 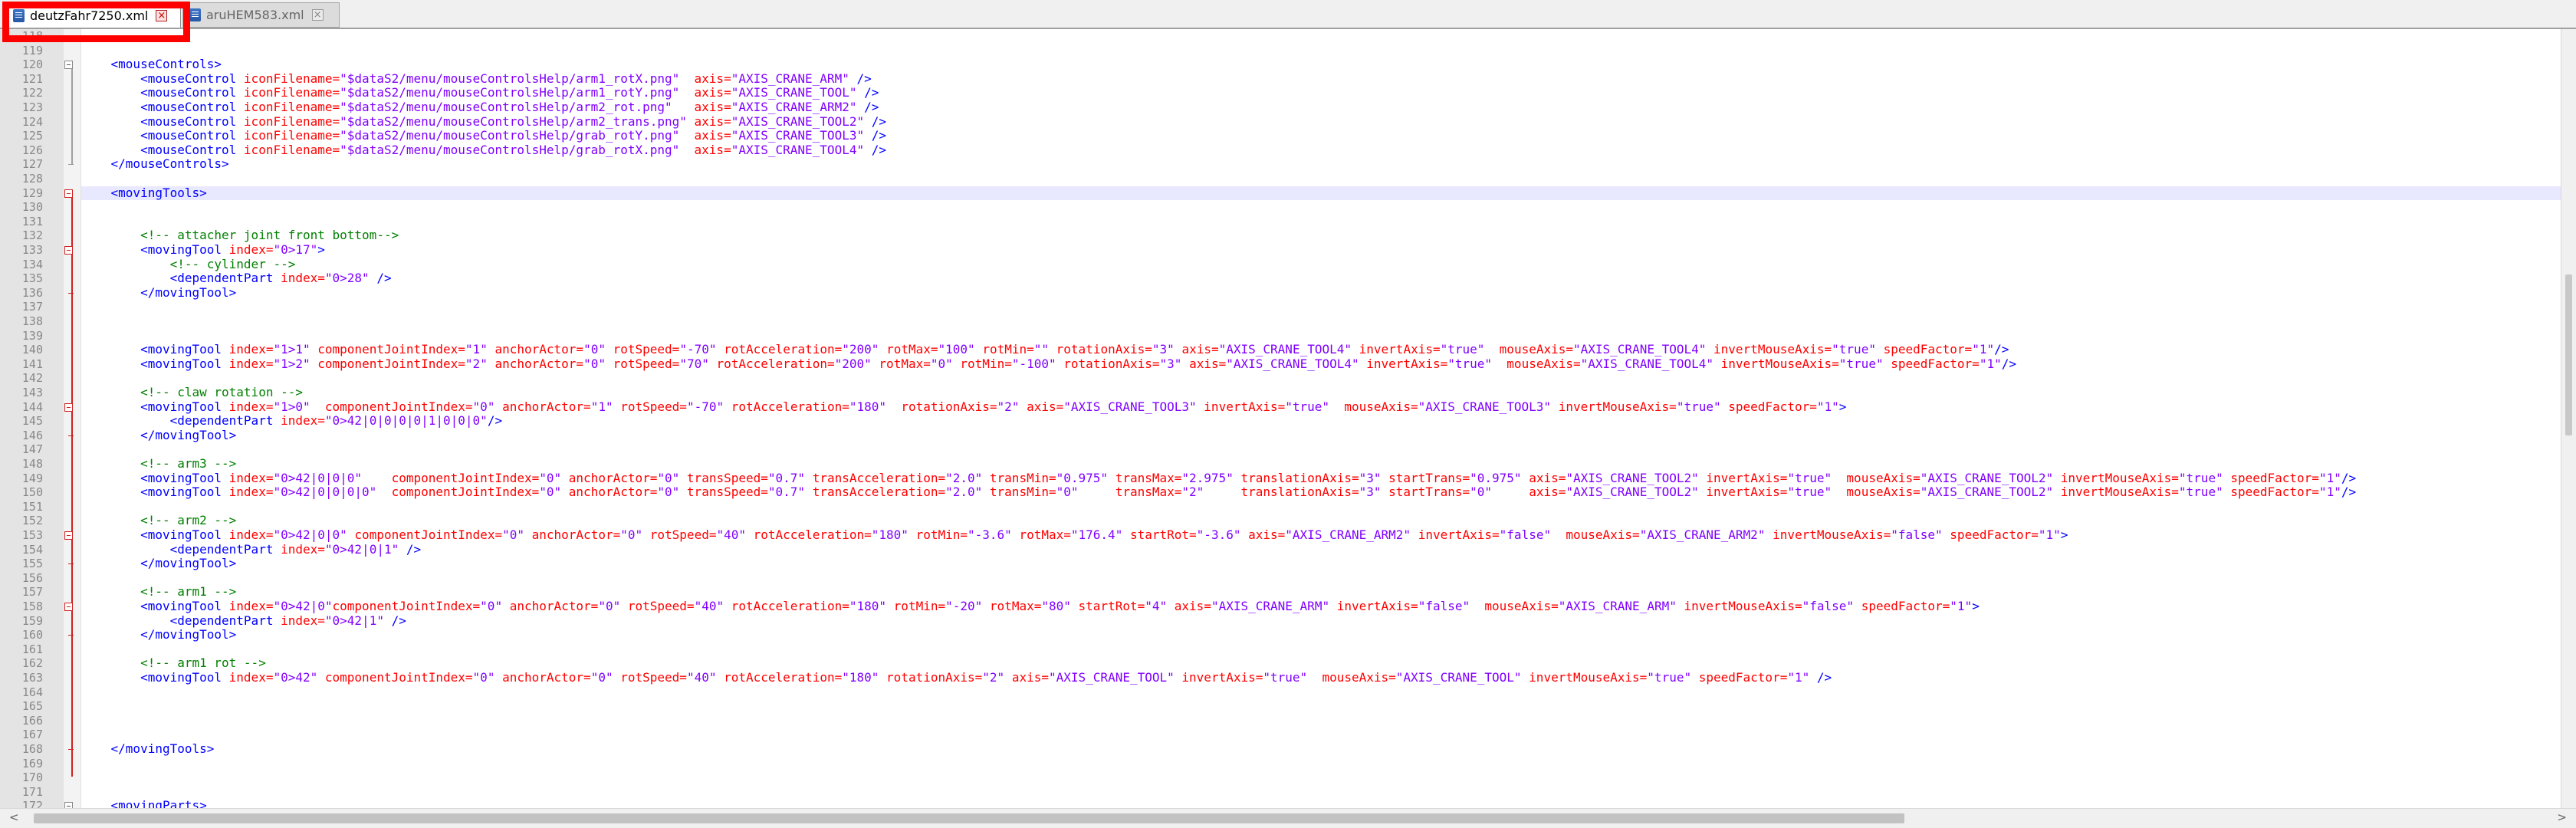 I want to click on code-line: 137, so click(x=1299, y=307).